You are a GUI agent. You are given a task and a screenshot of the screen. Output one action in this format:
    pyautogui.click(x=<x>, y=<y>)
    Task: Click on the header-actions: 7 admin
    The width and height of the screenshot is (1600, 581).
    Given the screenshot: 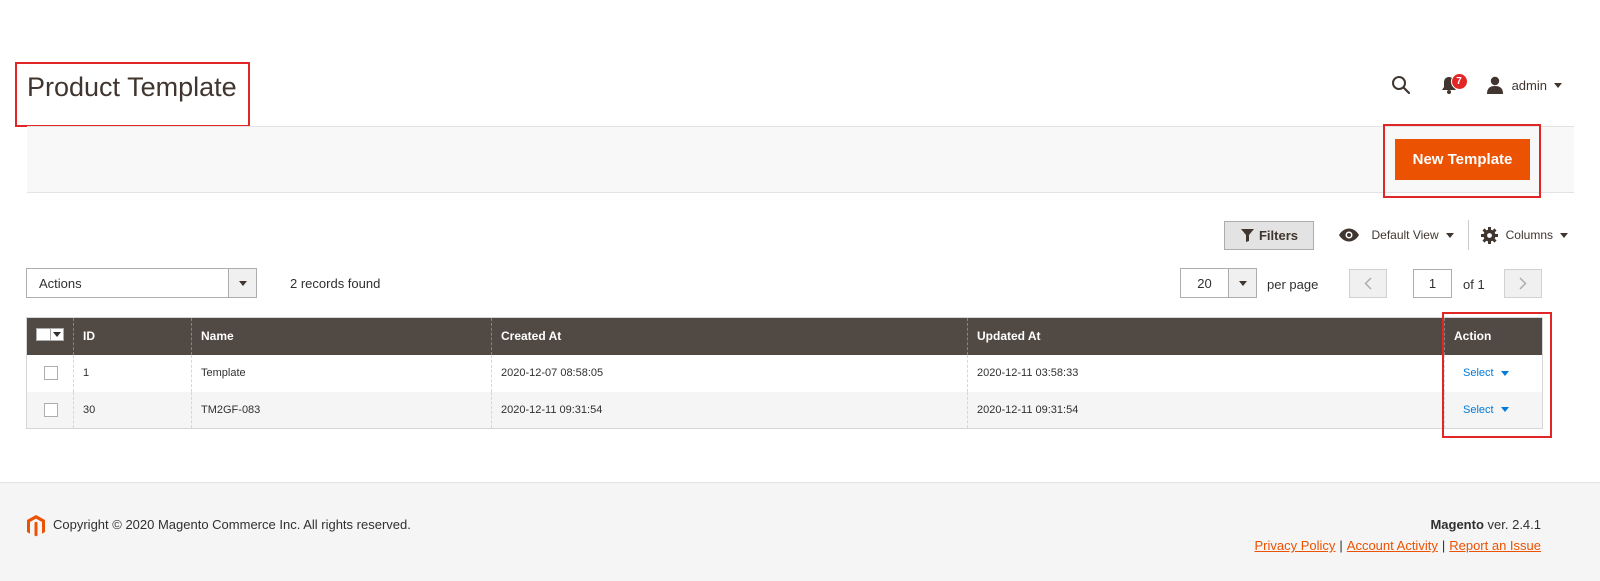 What is the action you would take?
    pyautogui.click(x=1474, y=85)
    